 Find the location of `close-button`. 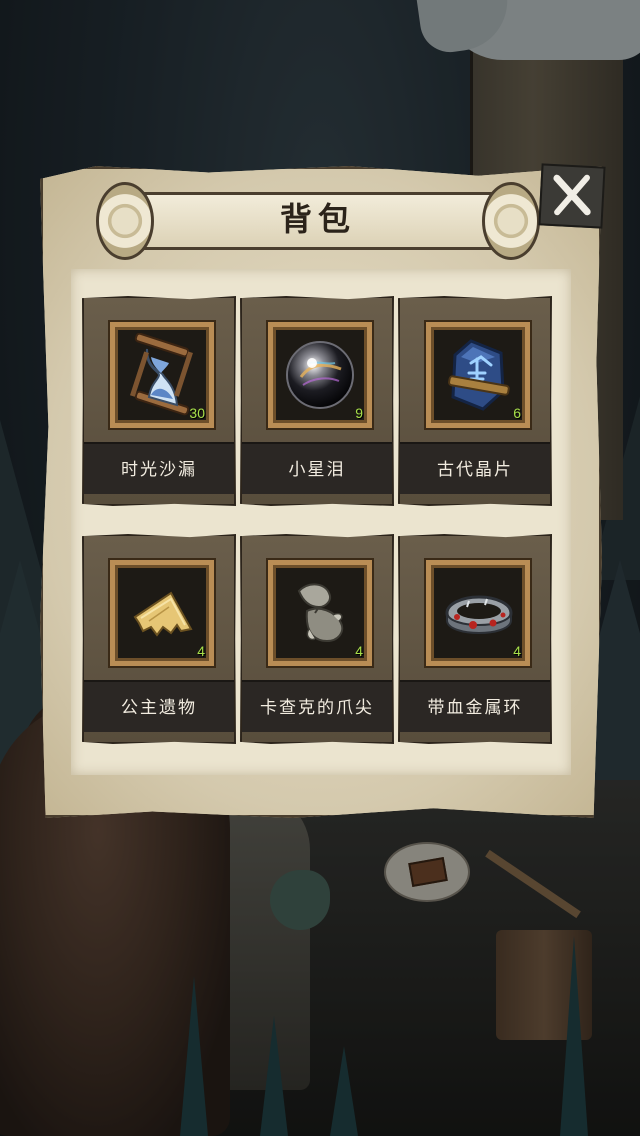

close-button is located at coordinates (572, 196).